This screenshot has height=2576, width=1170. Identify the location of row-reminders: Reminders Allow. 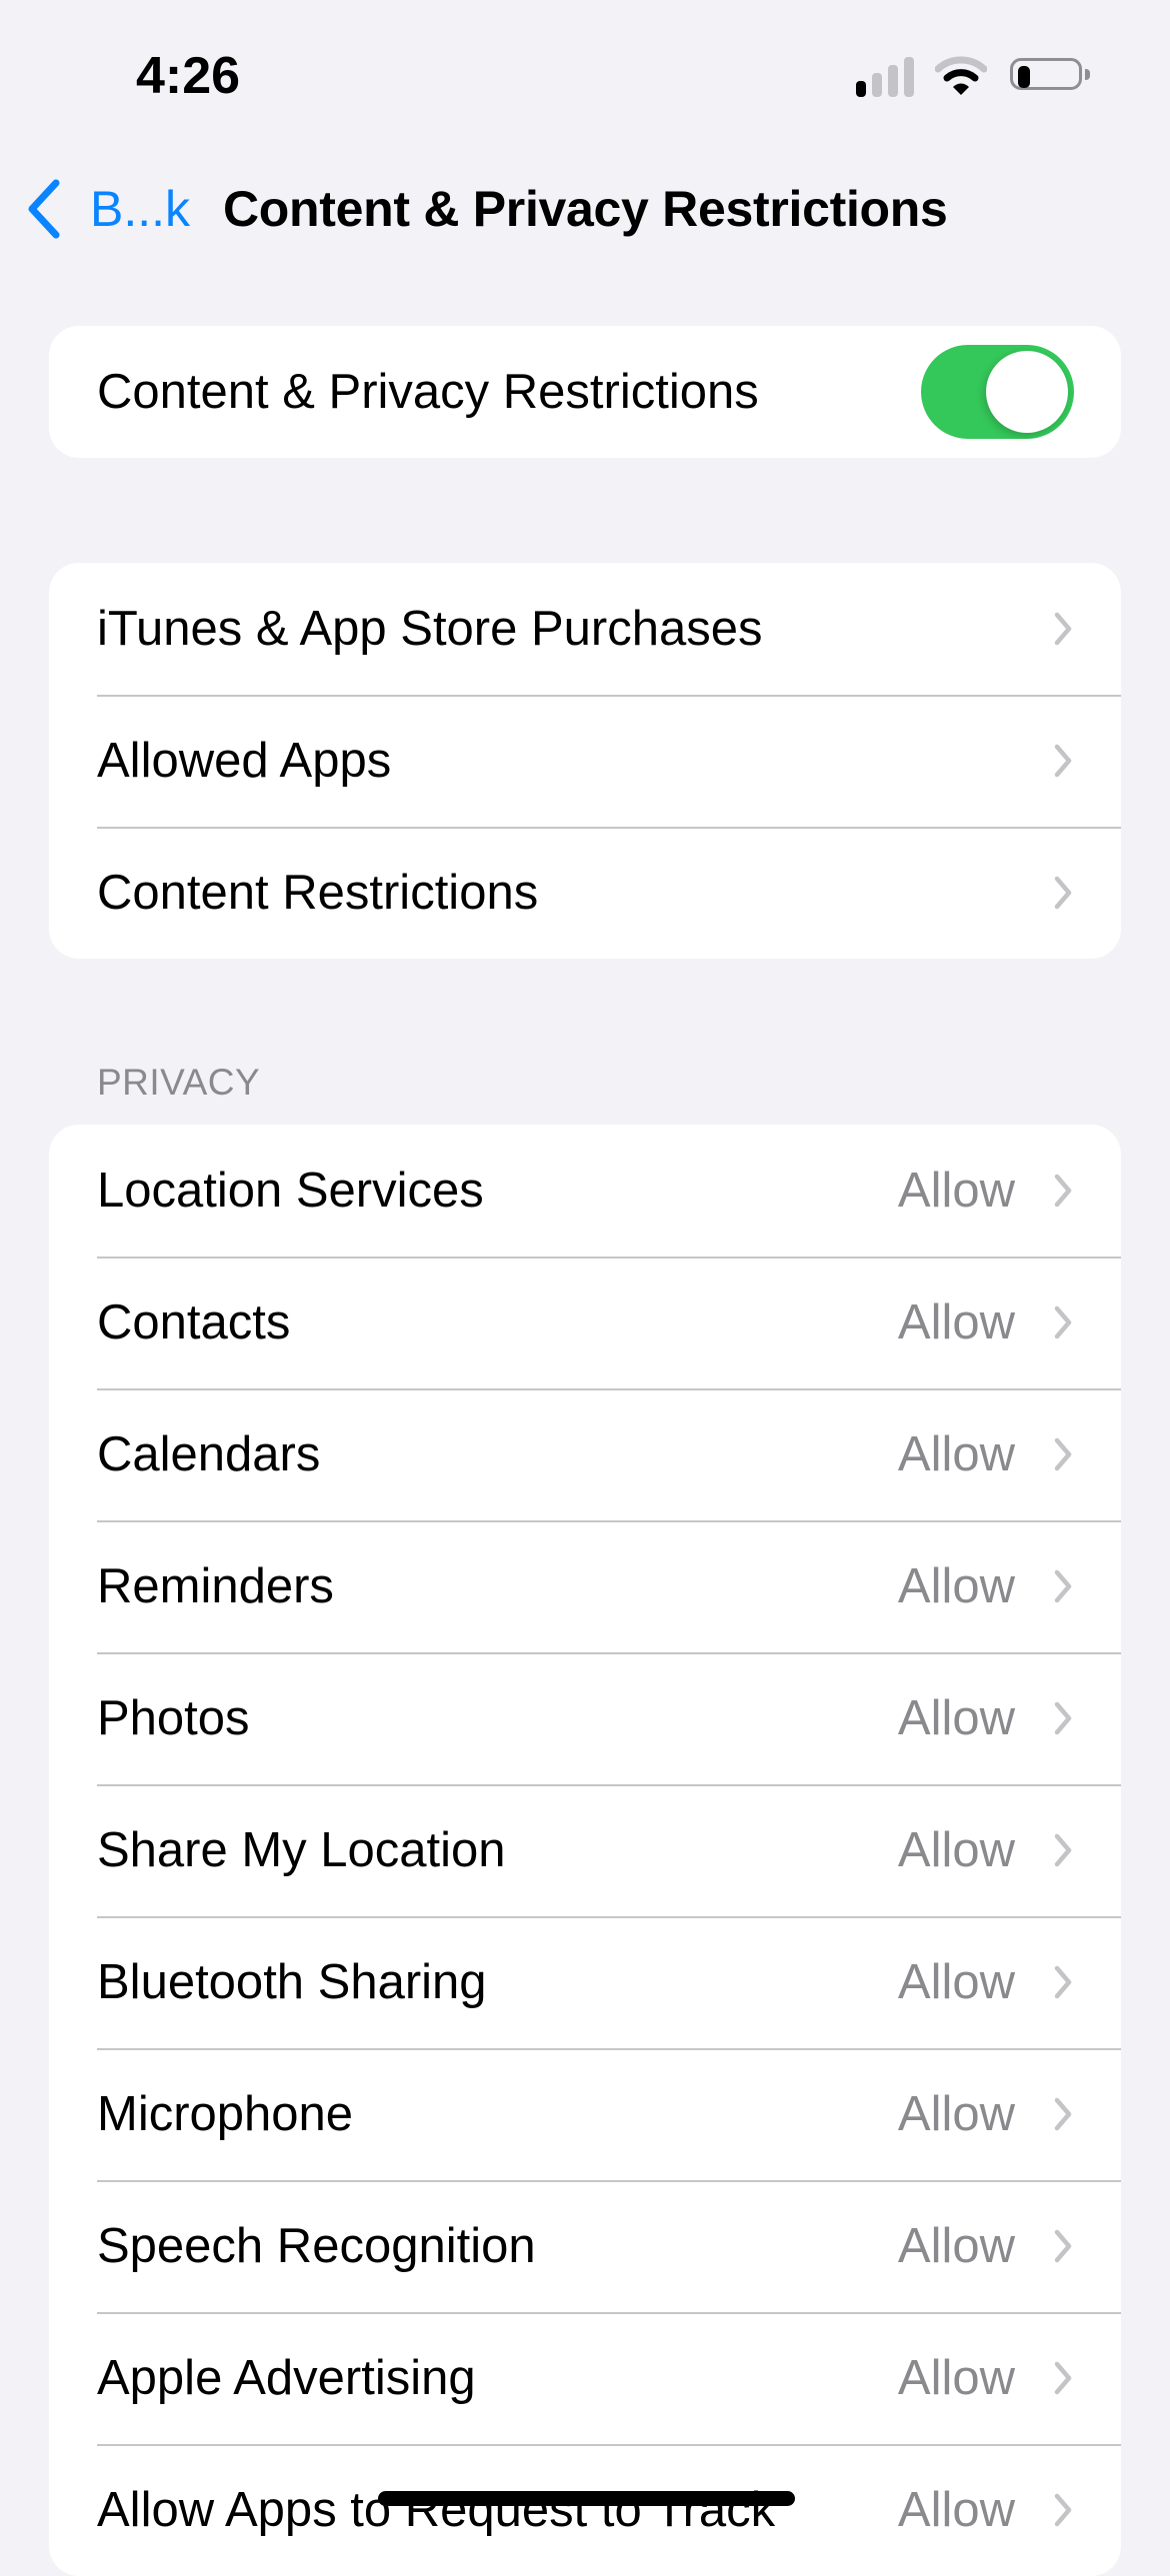
(585, 1586).